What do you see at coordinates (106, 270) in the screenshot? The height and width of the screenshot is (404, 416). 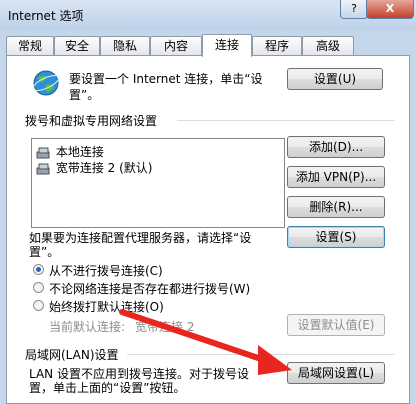 I see `radio-never-dial-label: 从不进行拨号连接(C)` at bounding box center [106, 270].